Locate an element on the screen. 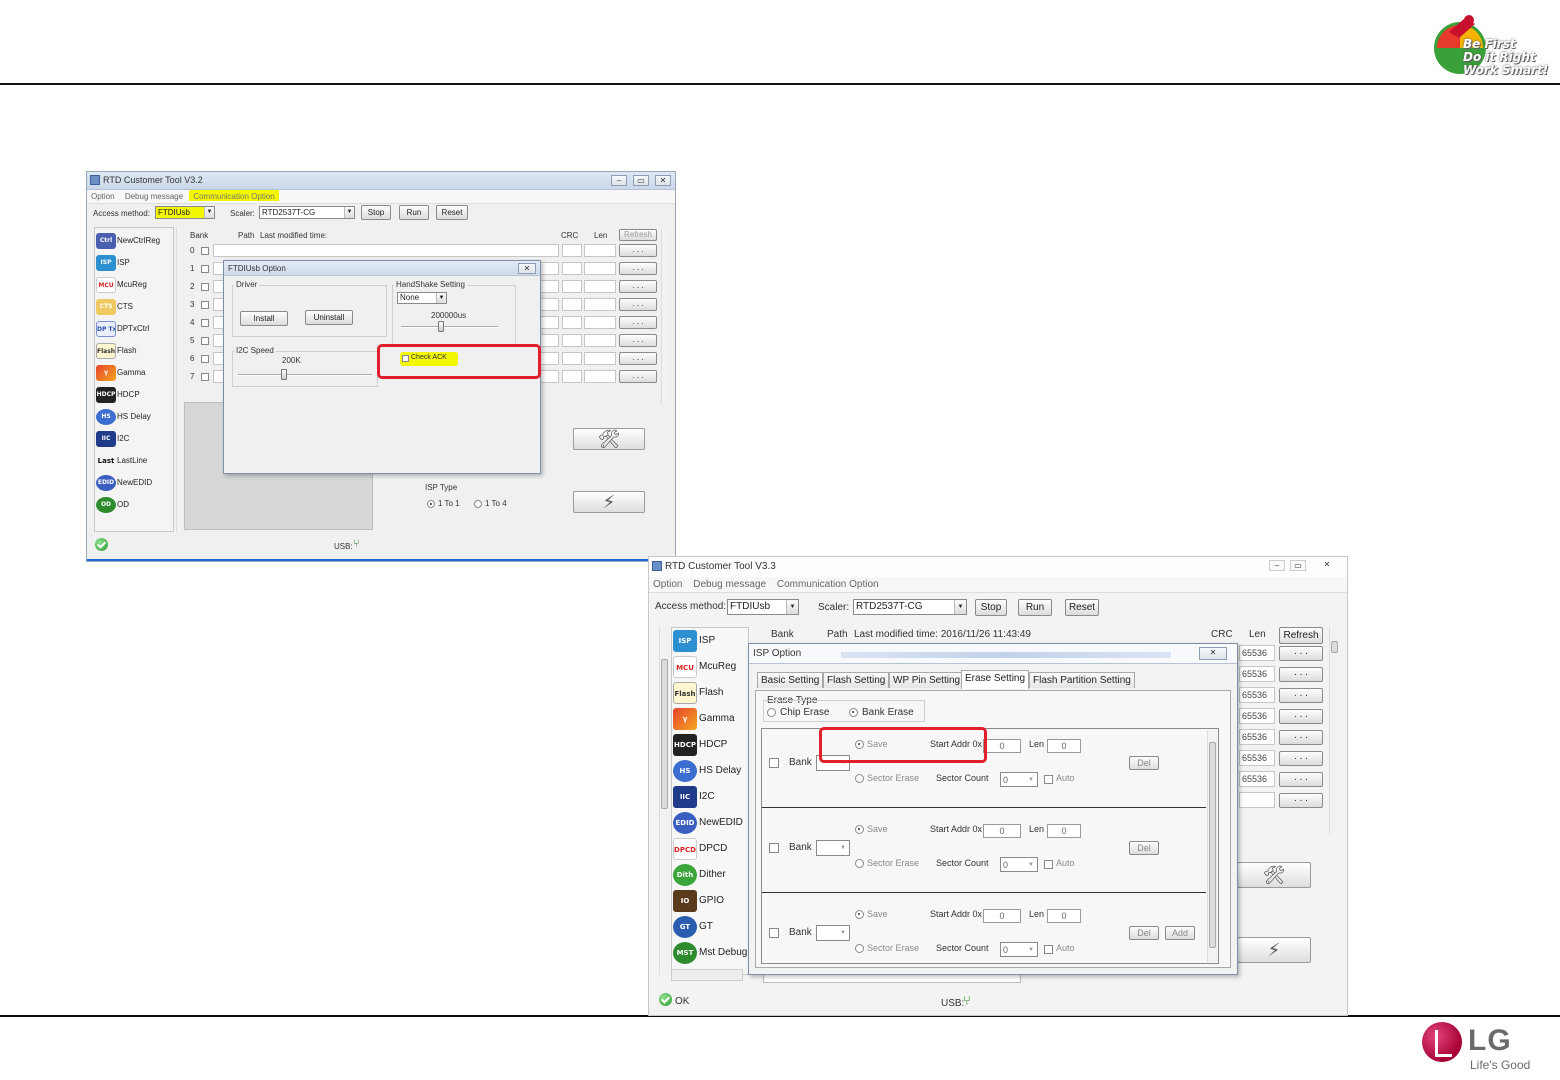 The height and width of the screenshot is (1080, 1560). i2c-slider-thumb is located at coordinates (284, 374).